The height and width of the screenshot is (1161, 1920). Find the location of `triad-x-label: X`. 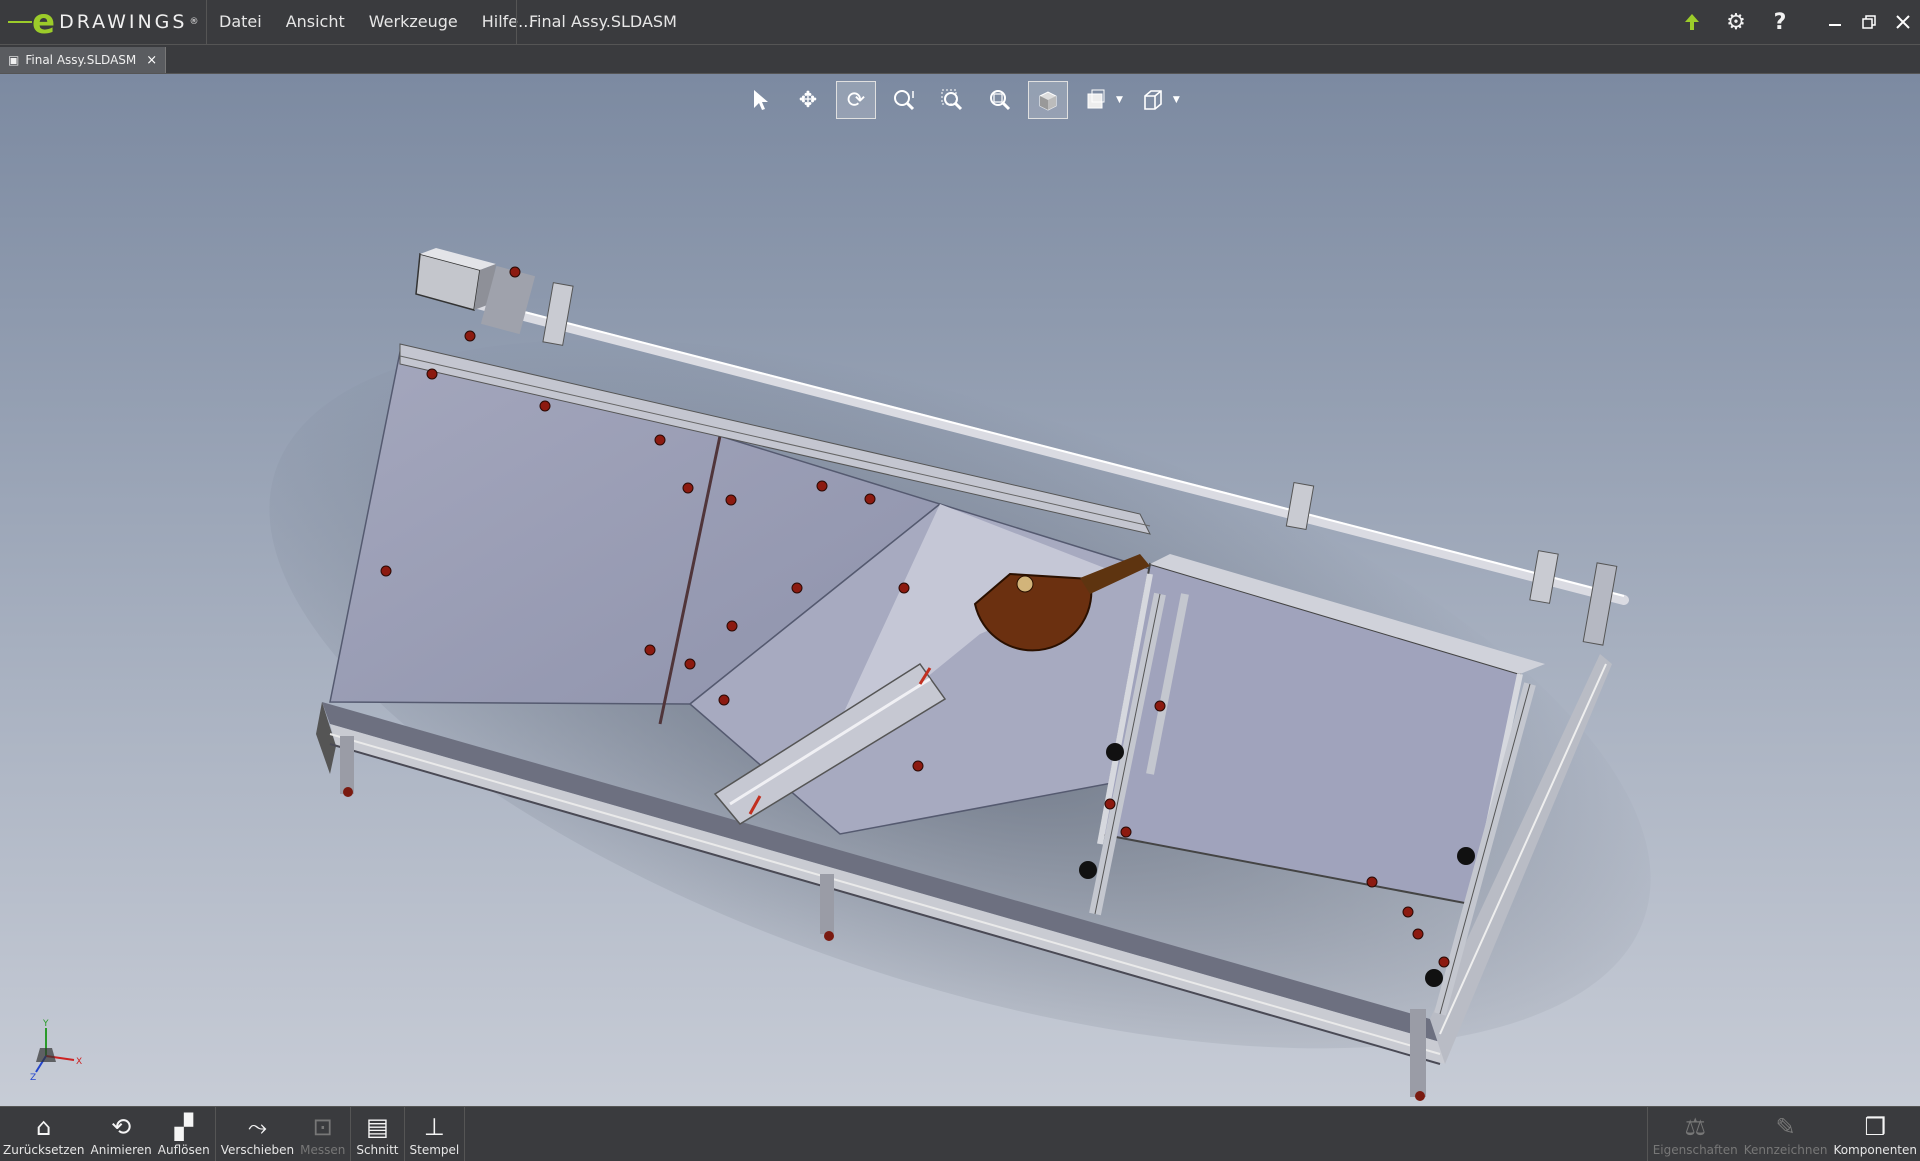

triad-x-label: X is located at coordinates (79, 1062).